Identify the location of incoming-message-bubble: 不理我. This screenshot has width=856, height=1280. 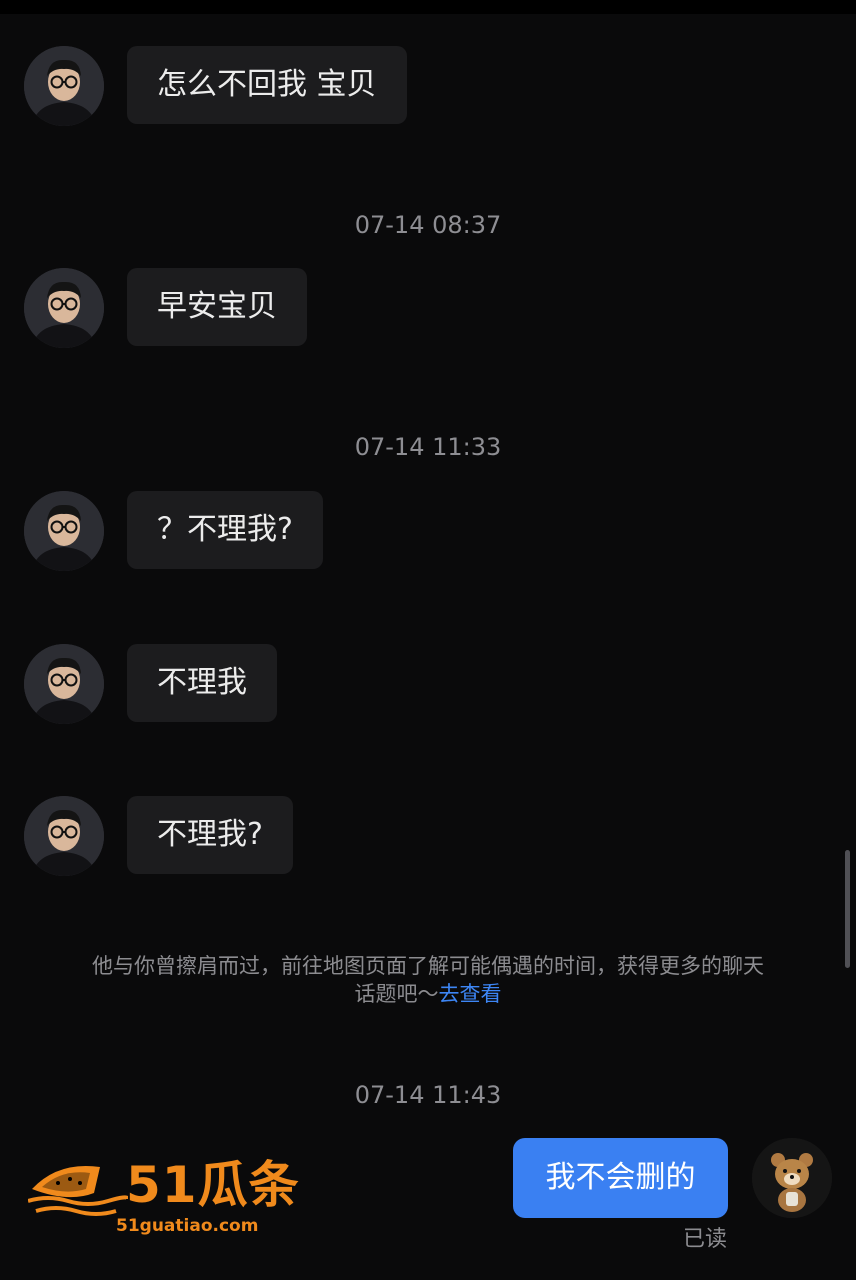
(202, 683).